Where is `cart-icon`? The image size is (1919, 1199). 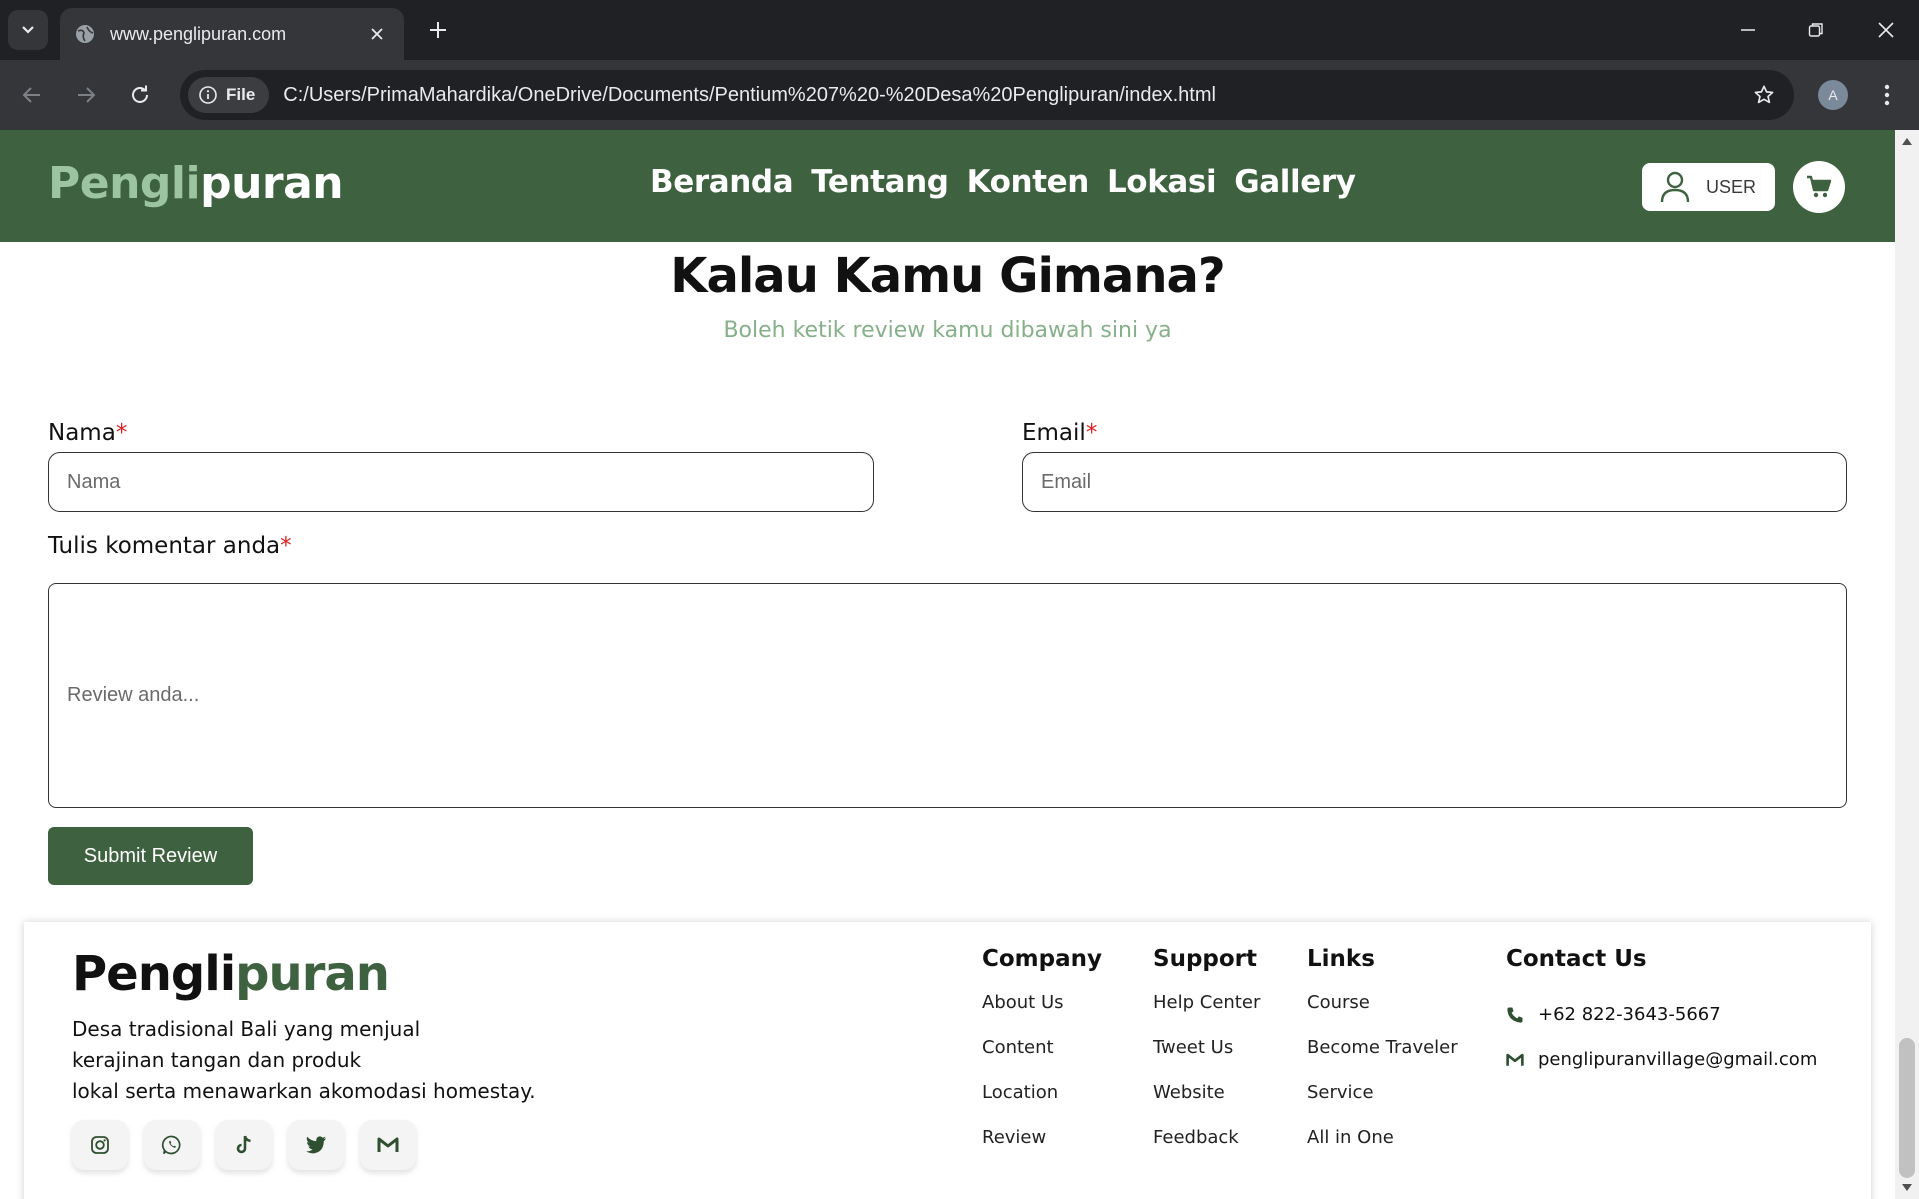
cart-icon is located at coordinates (1819, 186).